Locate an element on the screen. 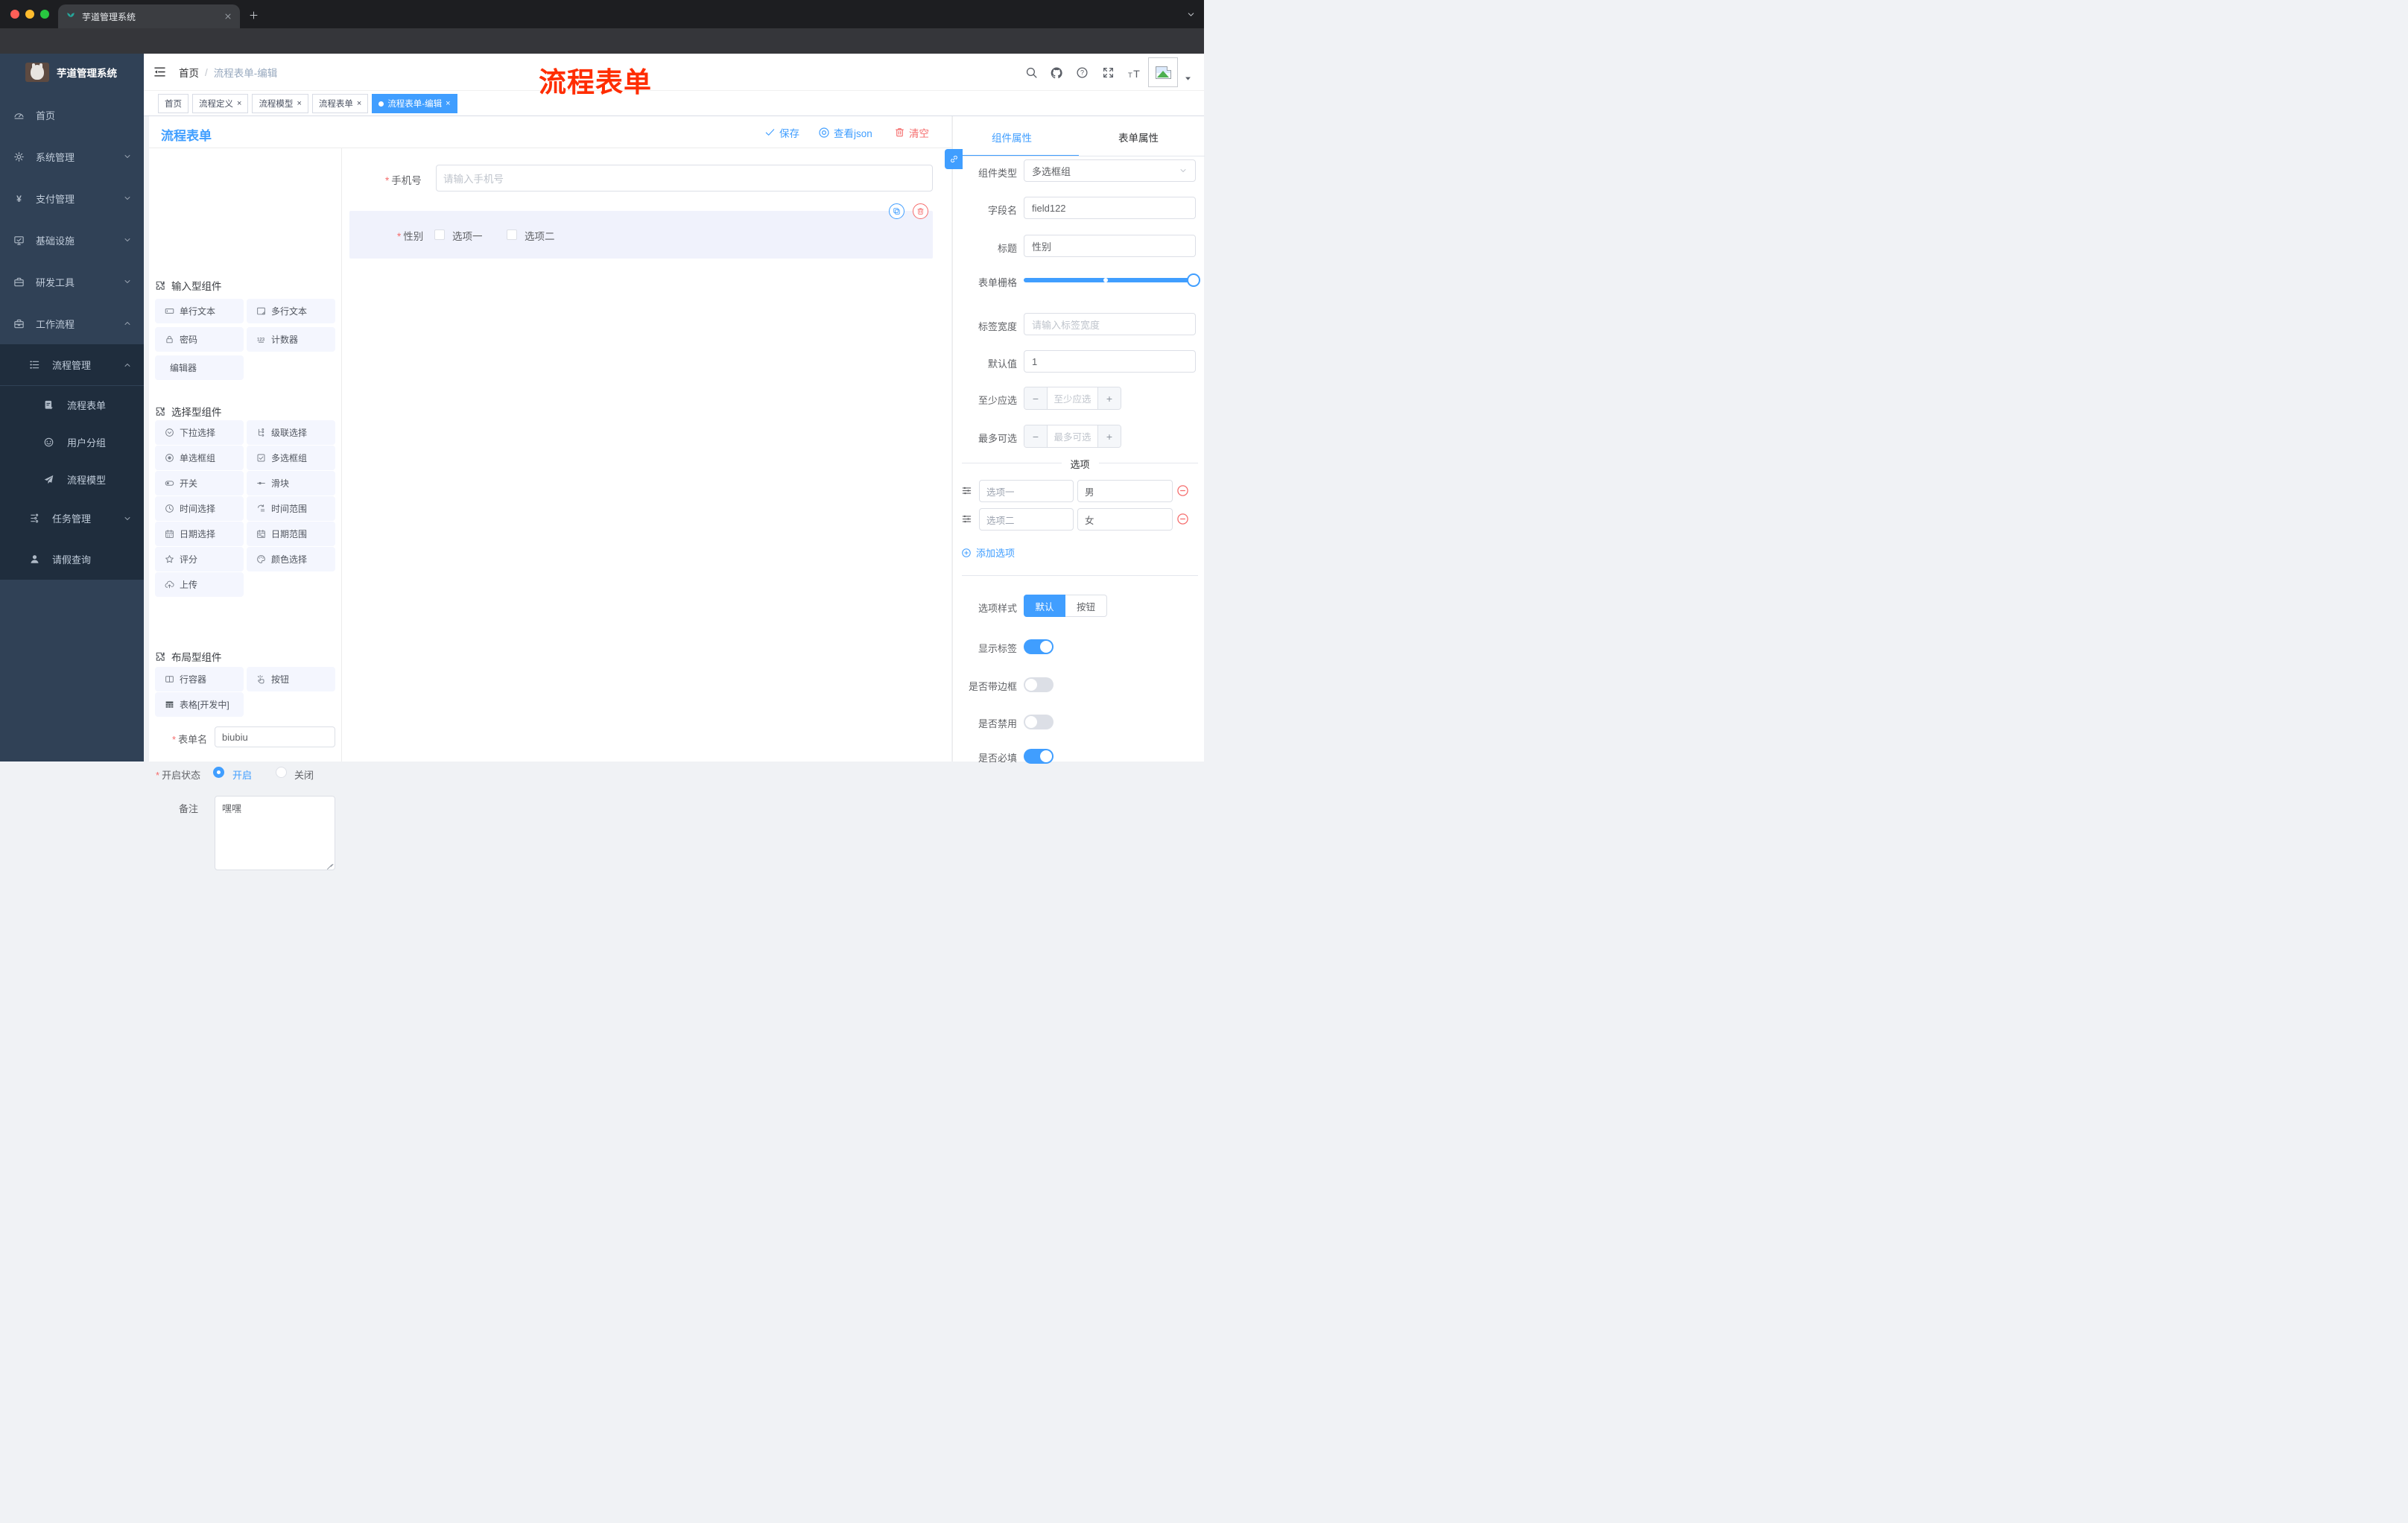 The width and height of the screenshot is (2408, 1523). link-tab is located at coordinates (954, 159).